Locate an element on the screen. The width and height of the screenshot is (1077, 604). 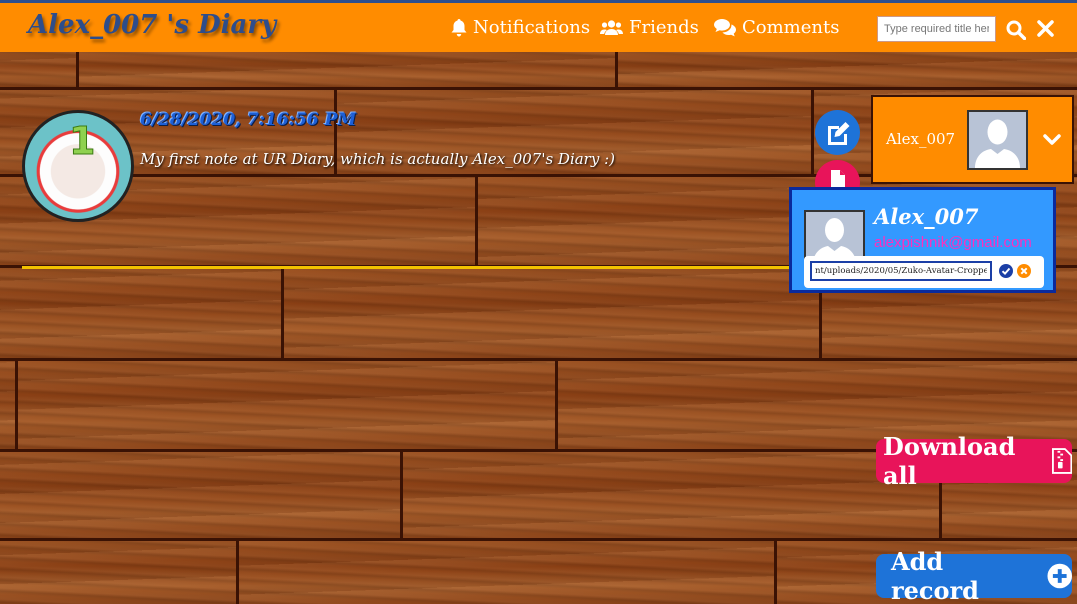
brand-title: Alex_007 's Diary is located at coordinates (152, 25).